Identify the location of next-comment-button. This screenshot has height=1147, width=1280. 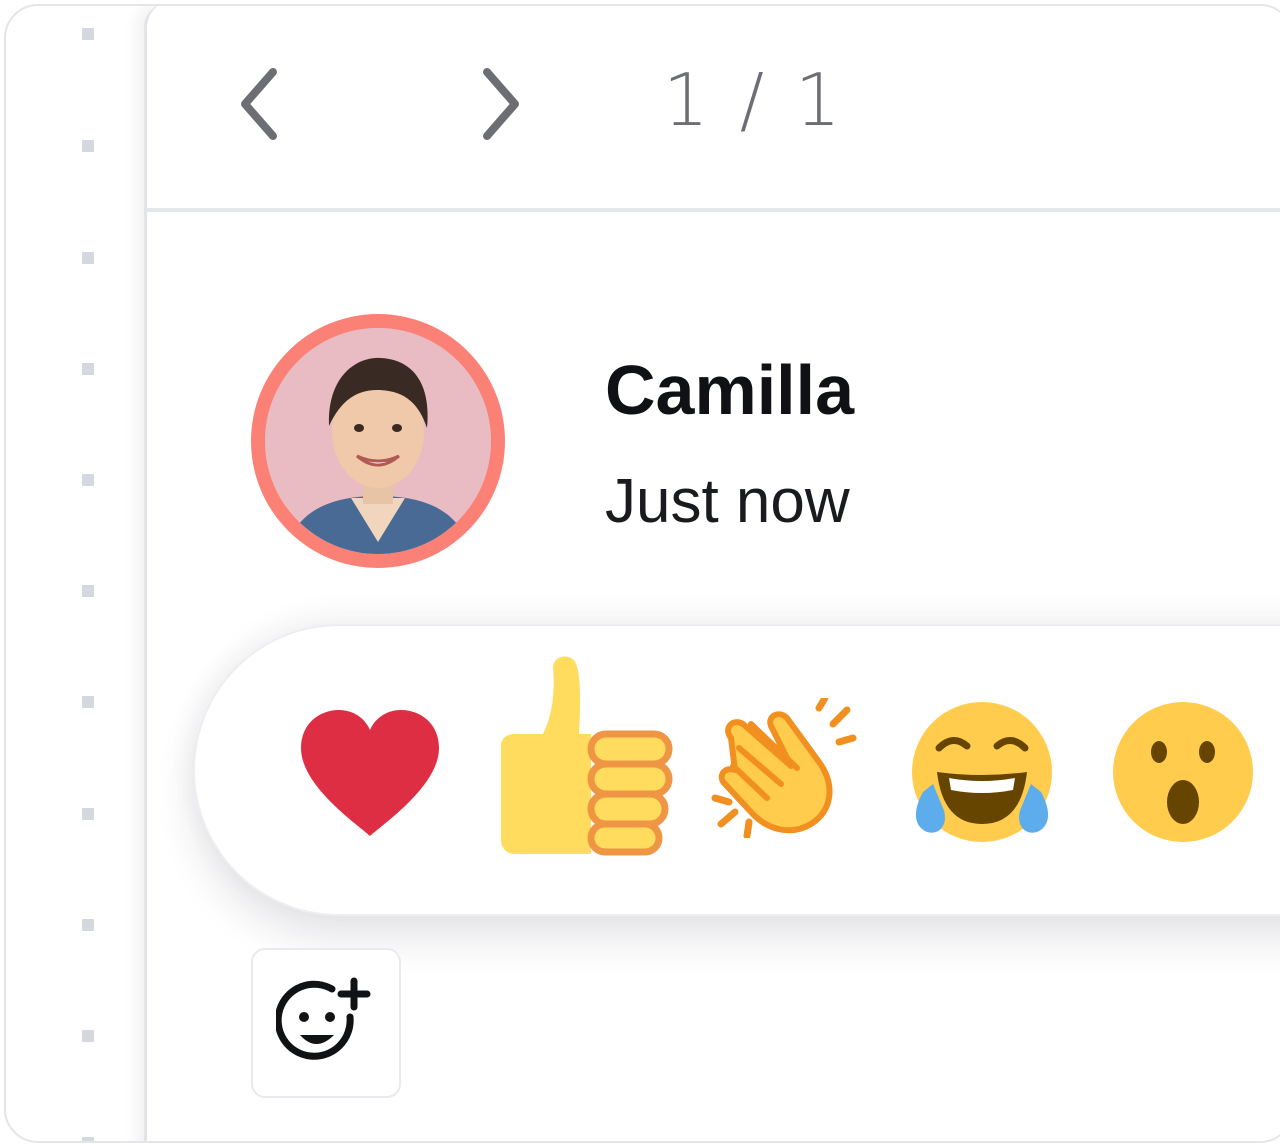
(501, 104).